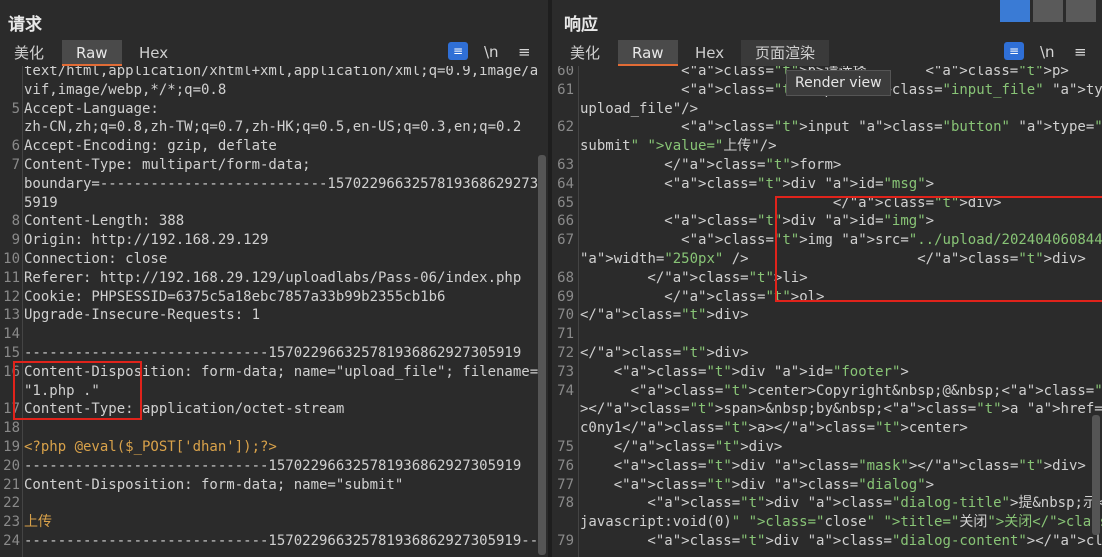 This screenshot has width=1102, height=557. I want to click on code-line: 5919, so click(274, 203).